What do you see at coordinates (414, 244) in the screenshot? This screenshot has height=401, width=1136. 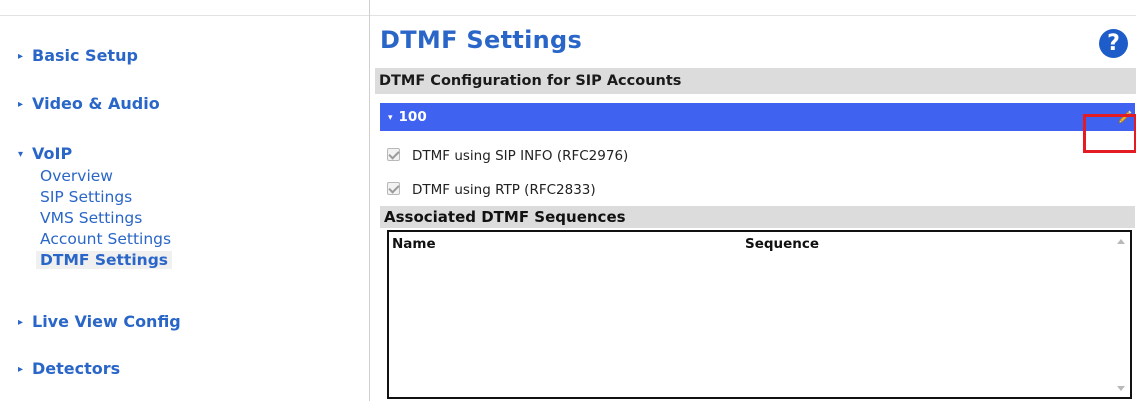 I see `column-header-name: Name` at bounding box center [414, 244].